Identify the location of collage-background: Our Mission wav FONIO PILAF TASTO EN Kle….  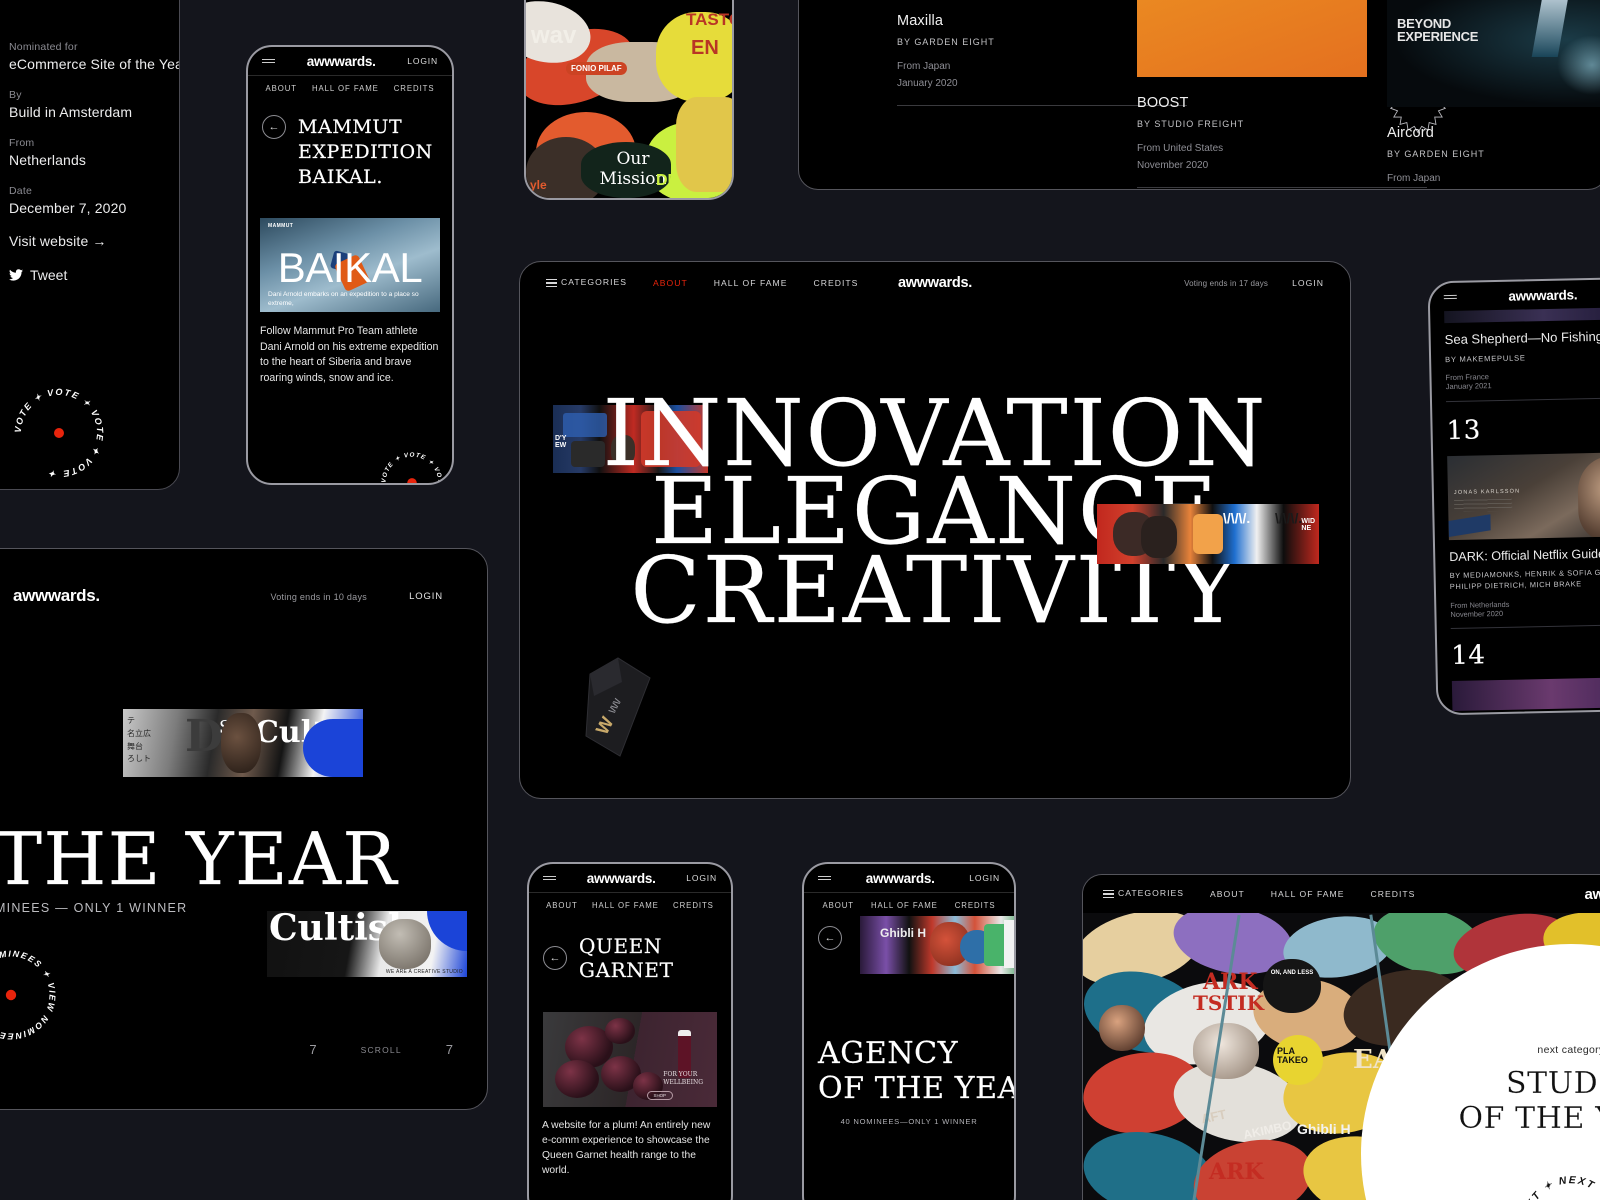
(629, 99).